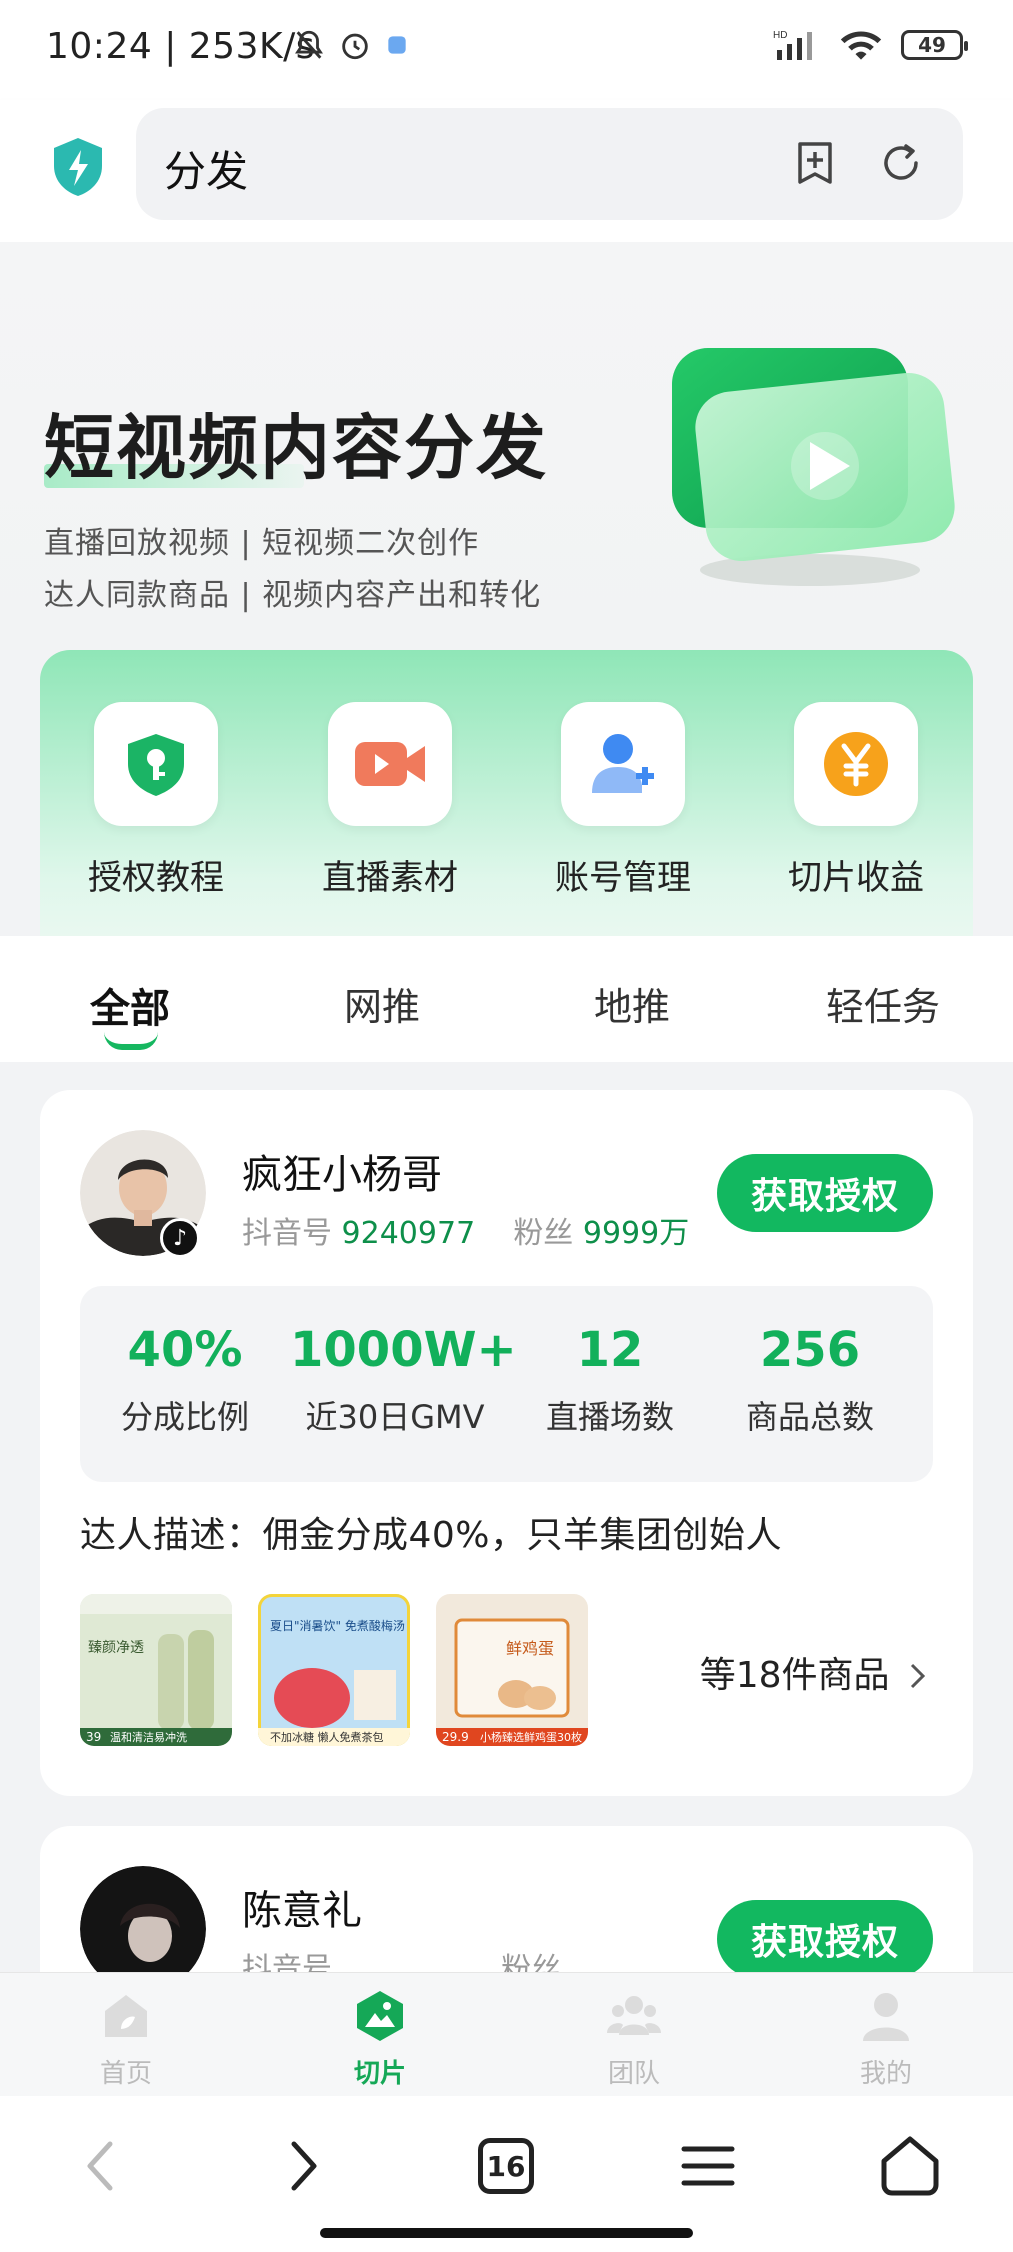 The width and height of the screenshot is (1013, 2252). Describe the element at coordinates (814, 1672) in the screenshot. I see `more-products-link: 等18件商品` at that location.